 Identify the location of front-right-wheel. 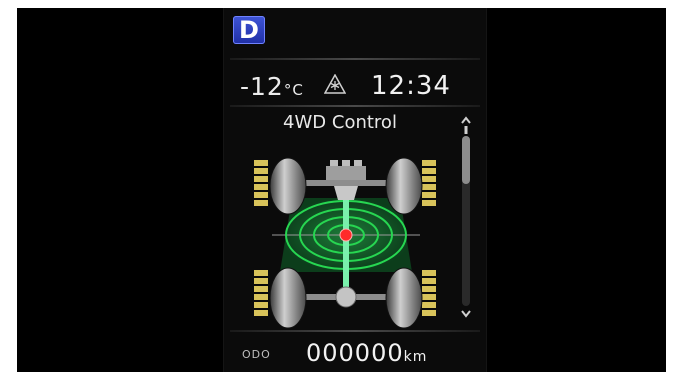
(404, 186).